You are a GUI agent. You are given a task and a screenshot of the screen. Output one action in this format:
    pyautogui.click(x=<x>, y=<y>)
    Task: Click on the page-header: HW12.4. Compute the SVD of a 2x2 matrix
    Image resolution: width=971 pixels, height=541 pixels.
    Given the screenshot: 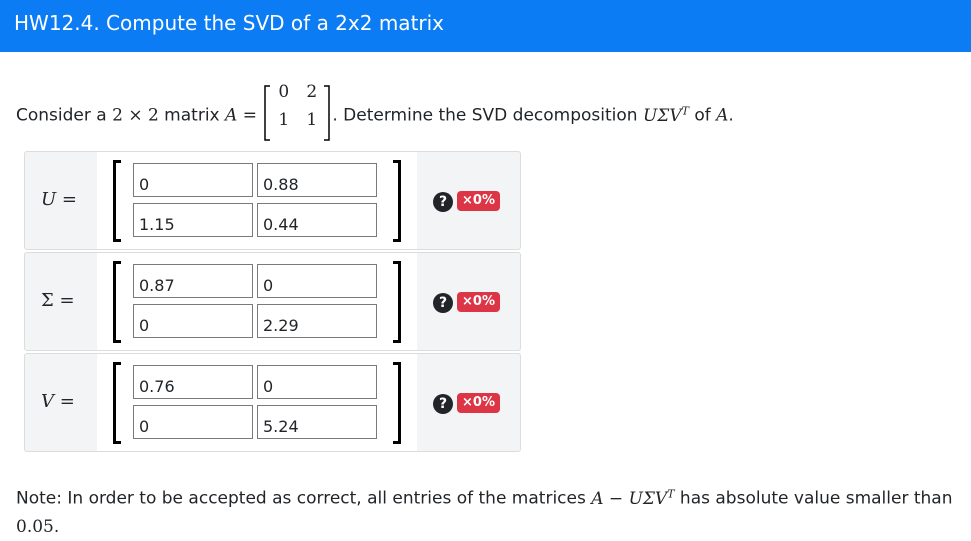 What is the action you would take?
    pyautogui.click(x=485, y=26)
    